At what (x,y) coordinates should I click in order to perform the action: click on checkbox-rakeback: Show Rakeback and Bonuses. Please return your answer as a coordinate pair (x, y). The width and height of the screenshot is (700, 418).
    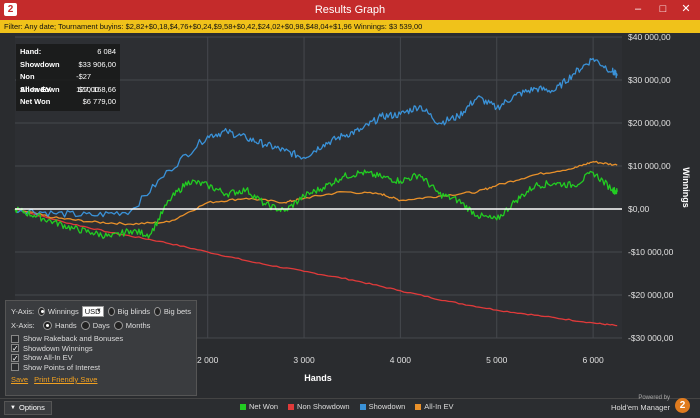
    Looking at the image, I should click on (101, 339).